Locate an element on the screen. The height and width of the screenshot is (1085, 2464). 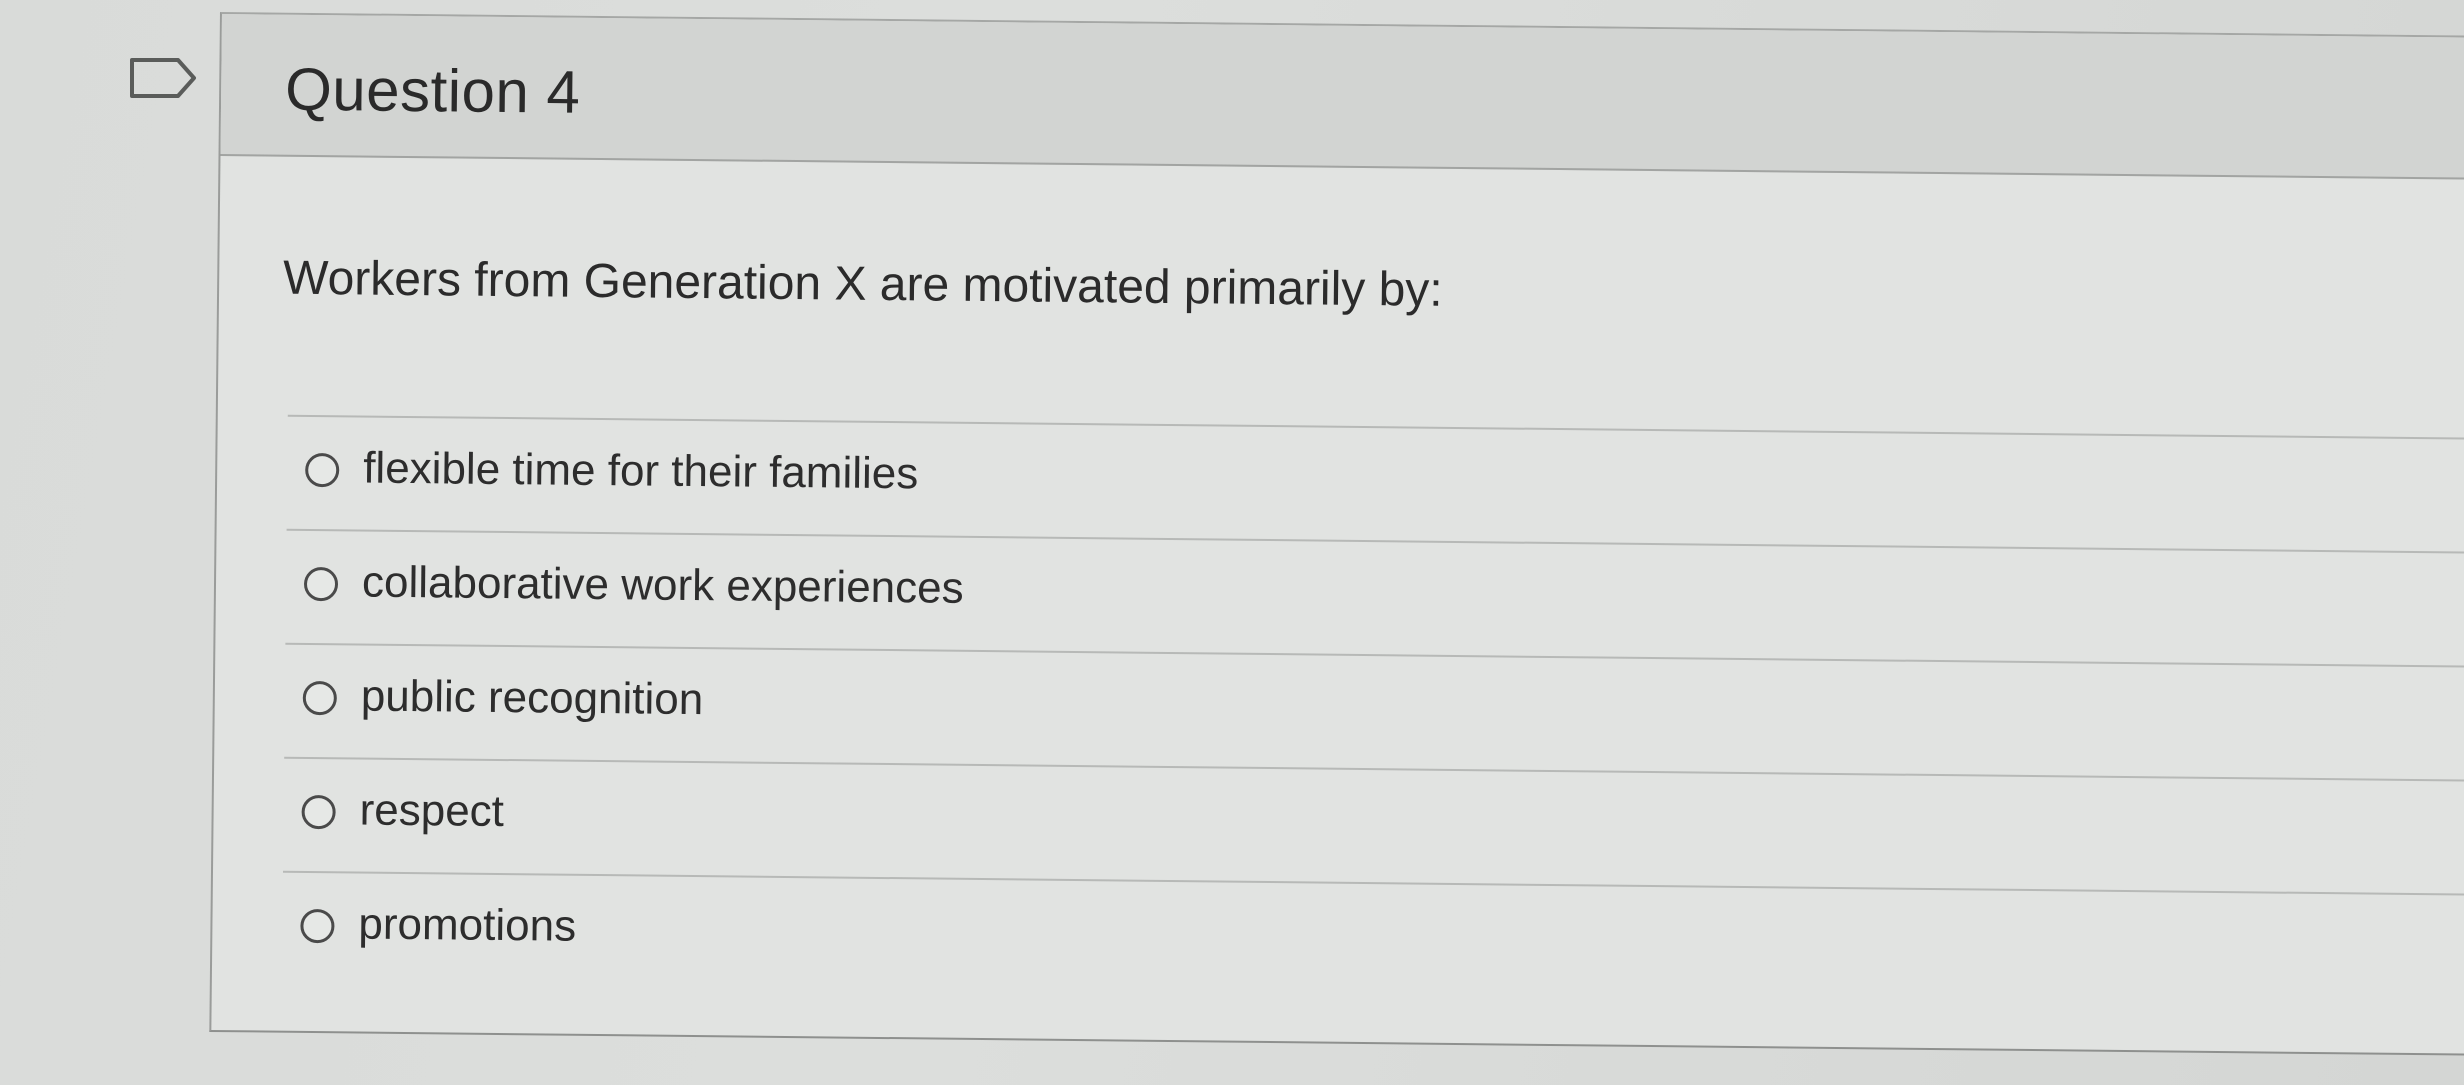
answer-option: public recognition is located at coordinates (1374, 711).